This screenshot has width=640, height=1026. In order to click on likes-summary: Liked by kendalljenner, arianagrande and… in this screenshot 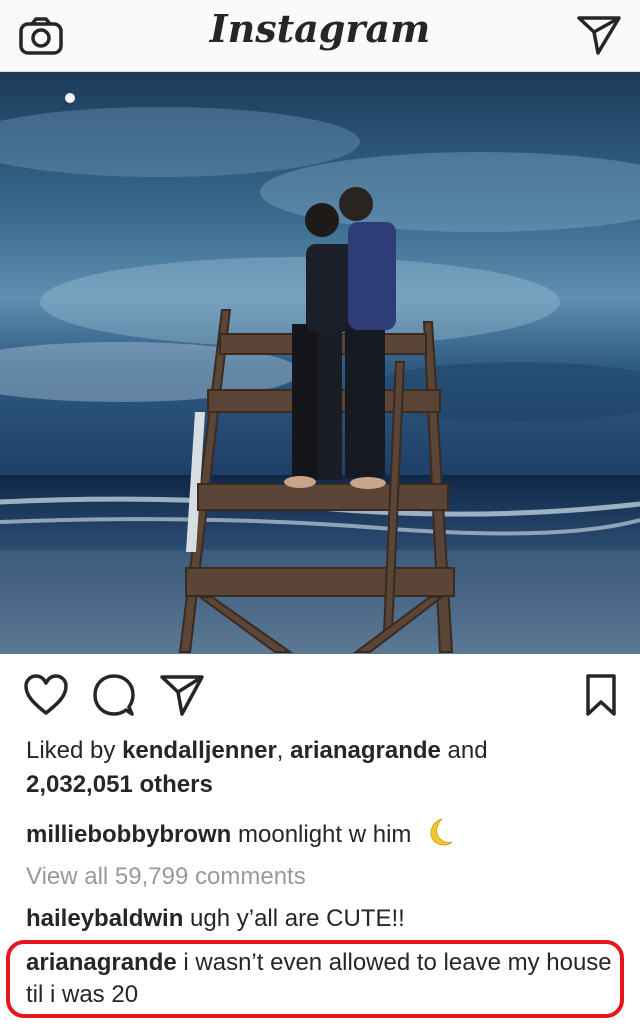, I will do `click(321, 768)`.